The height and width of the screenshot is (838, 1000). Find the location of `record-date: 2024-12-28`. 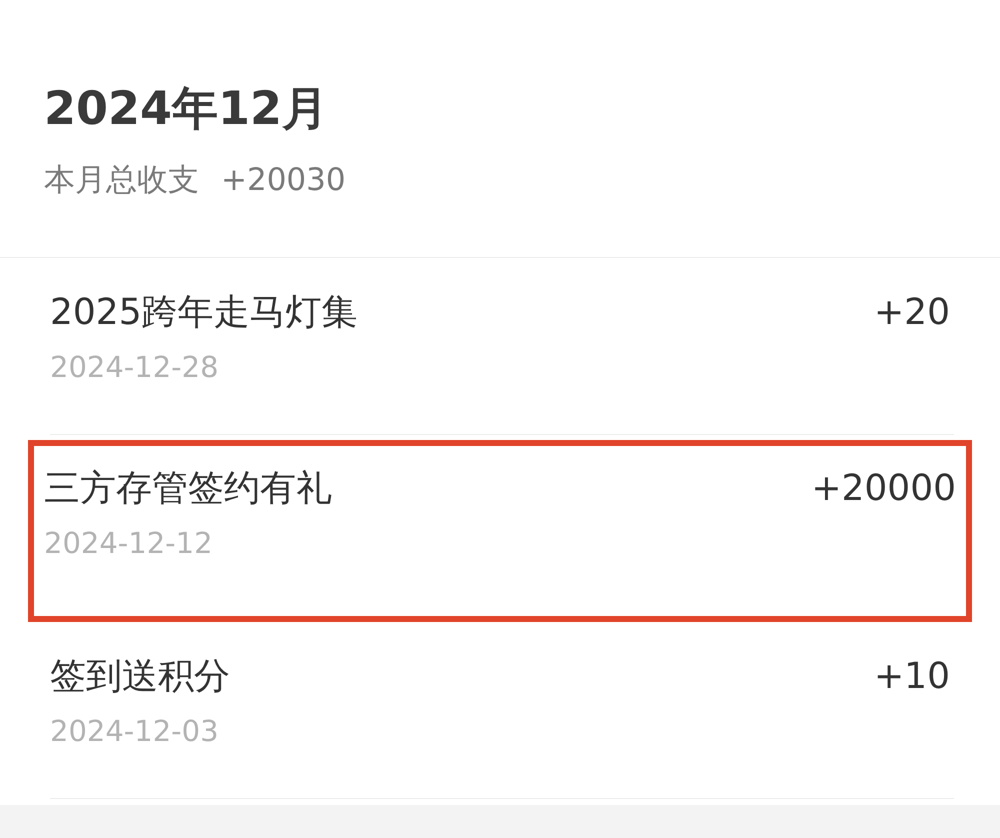

record-date: 2024-12-28 is located at coordinates (135, 367).